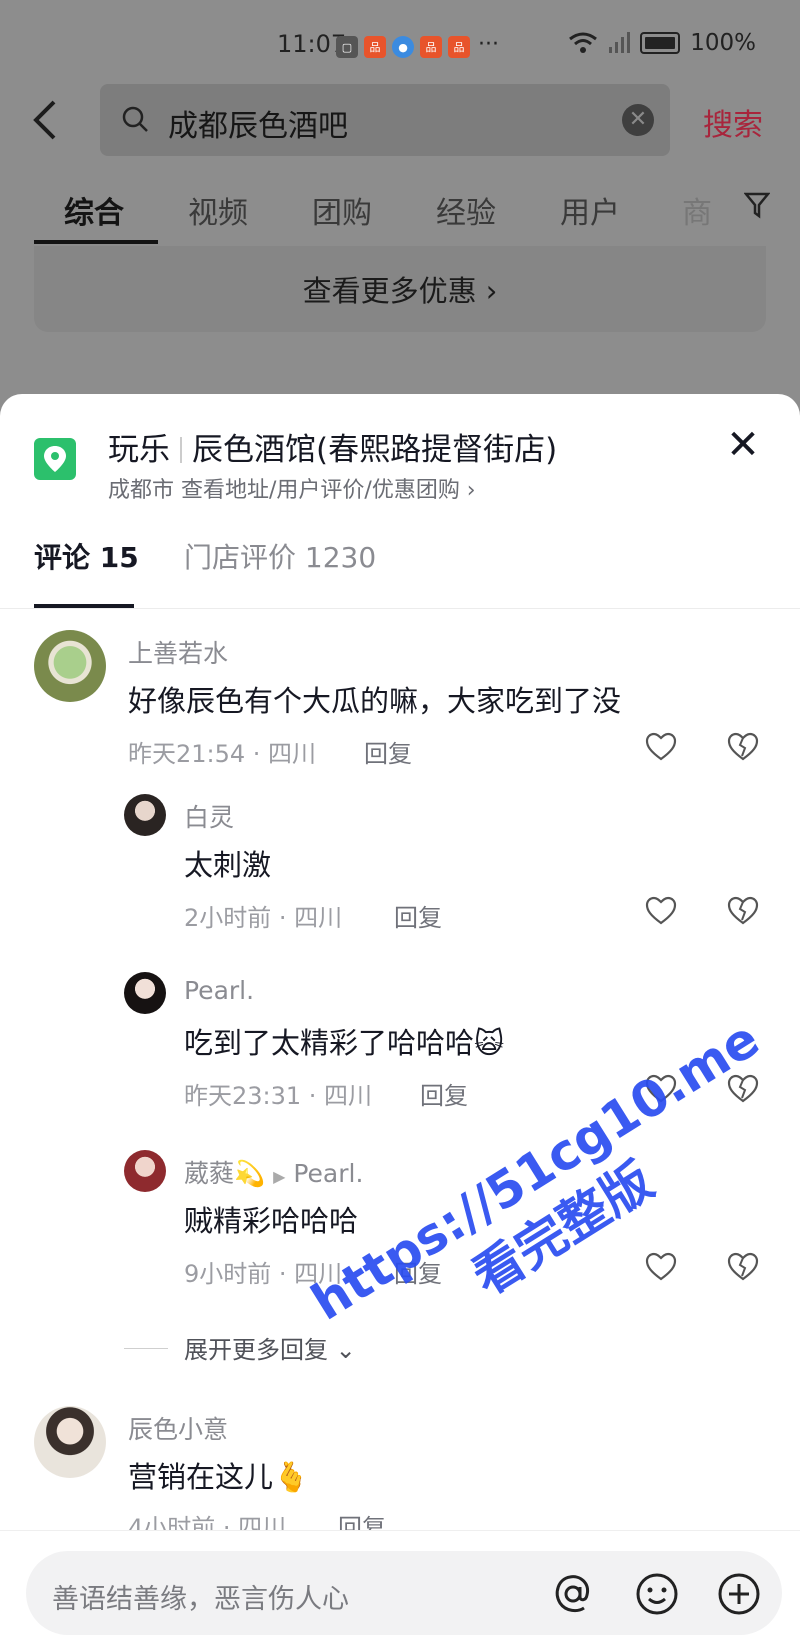  I want to click on comment-text: 营销在这儿🫰, so click(219, 1477).